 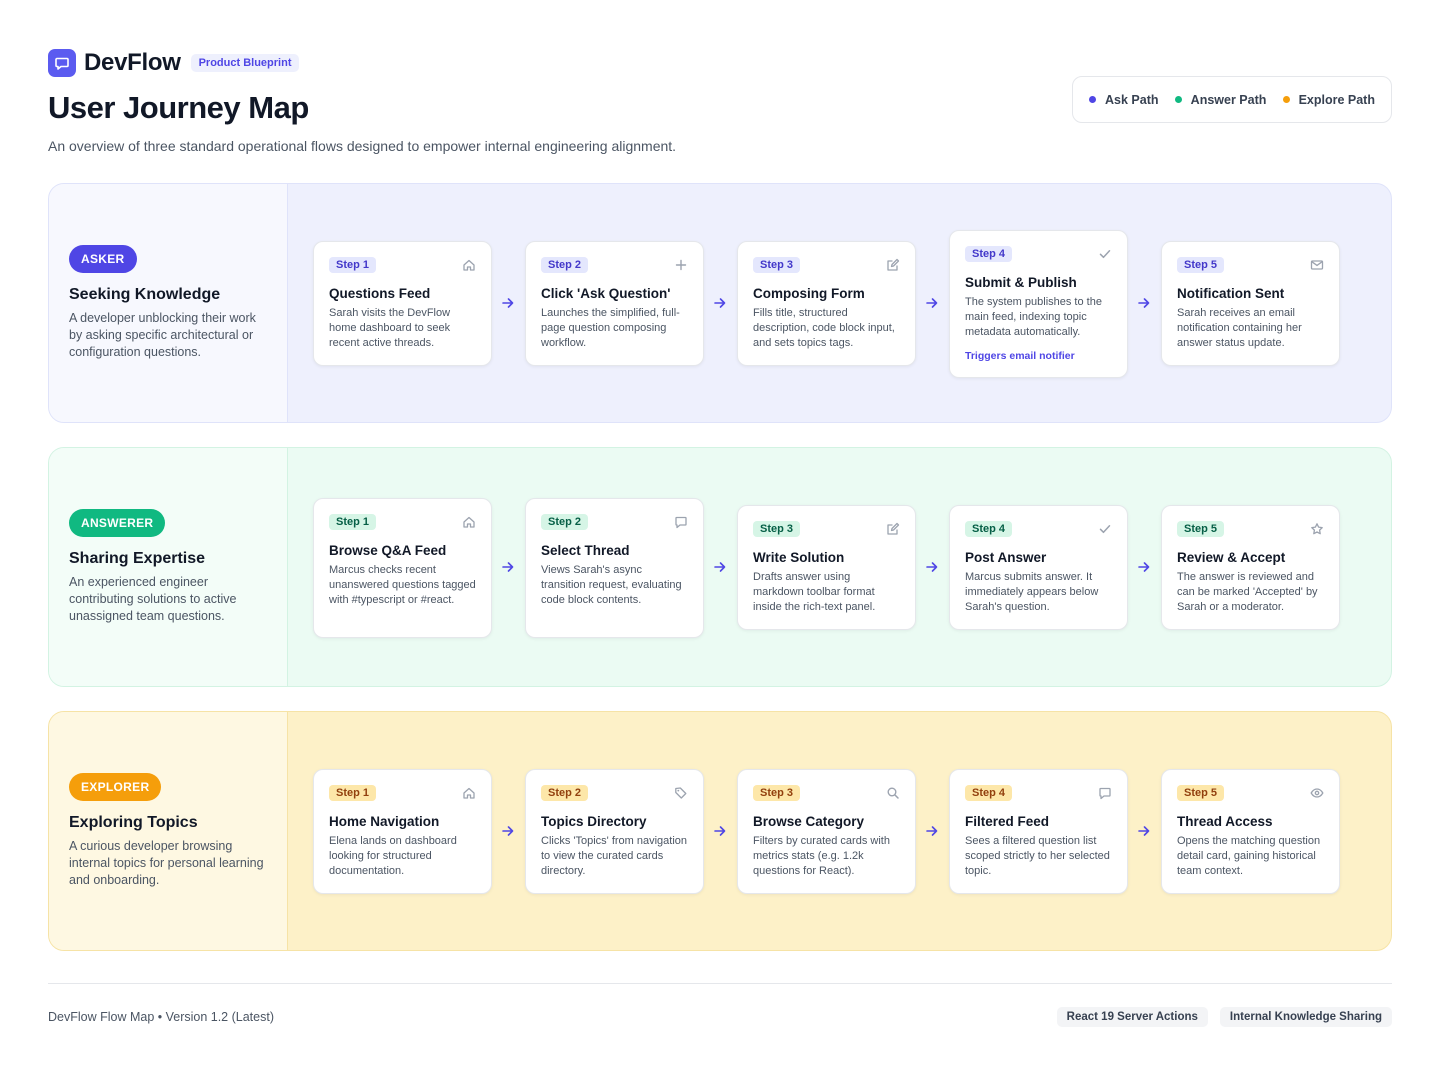 I want to click on step-title: Notification Sent, so click(x=1231, y=293).